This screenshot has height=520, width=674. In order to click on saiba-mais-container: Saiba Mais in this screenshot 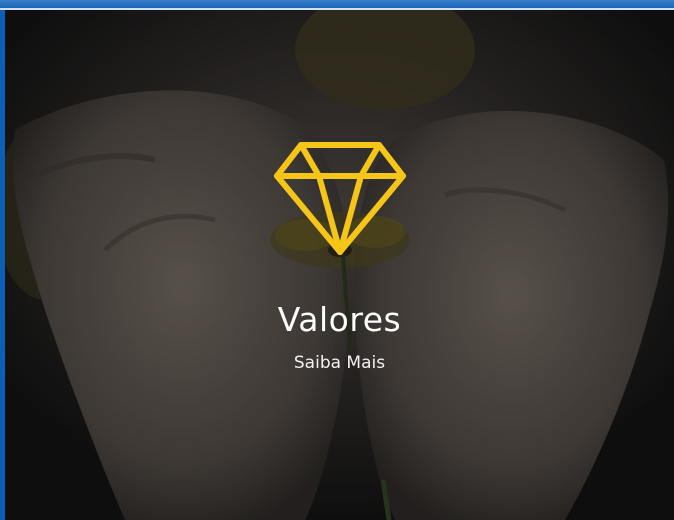, I will do `click(339, 363)`.